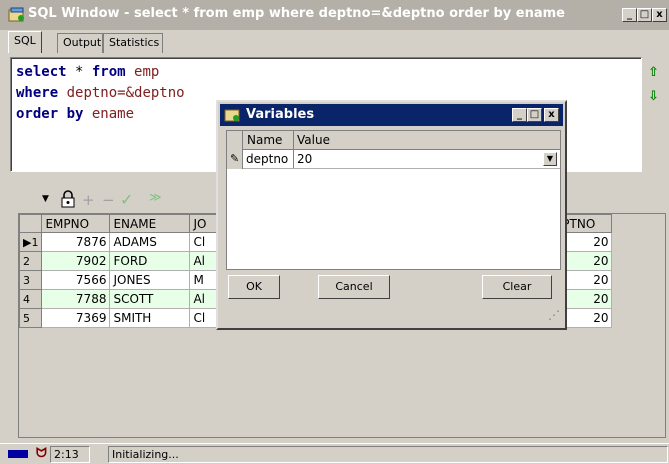 The height and width of the screenshot is (464, 669). What do you see at coordinates (232, 115) in the screenshot?
I see `variables-icon` at bounding box center [232, 115].